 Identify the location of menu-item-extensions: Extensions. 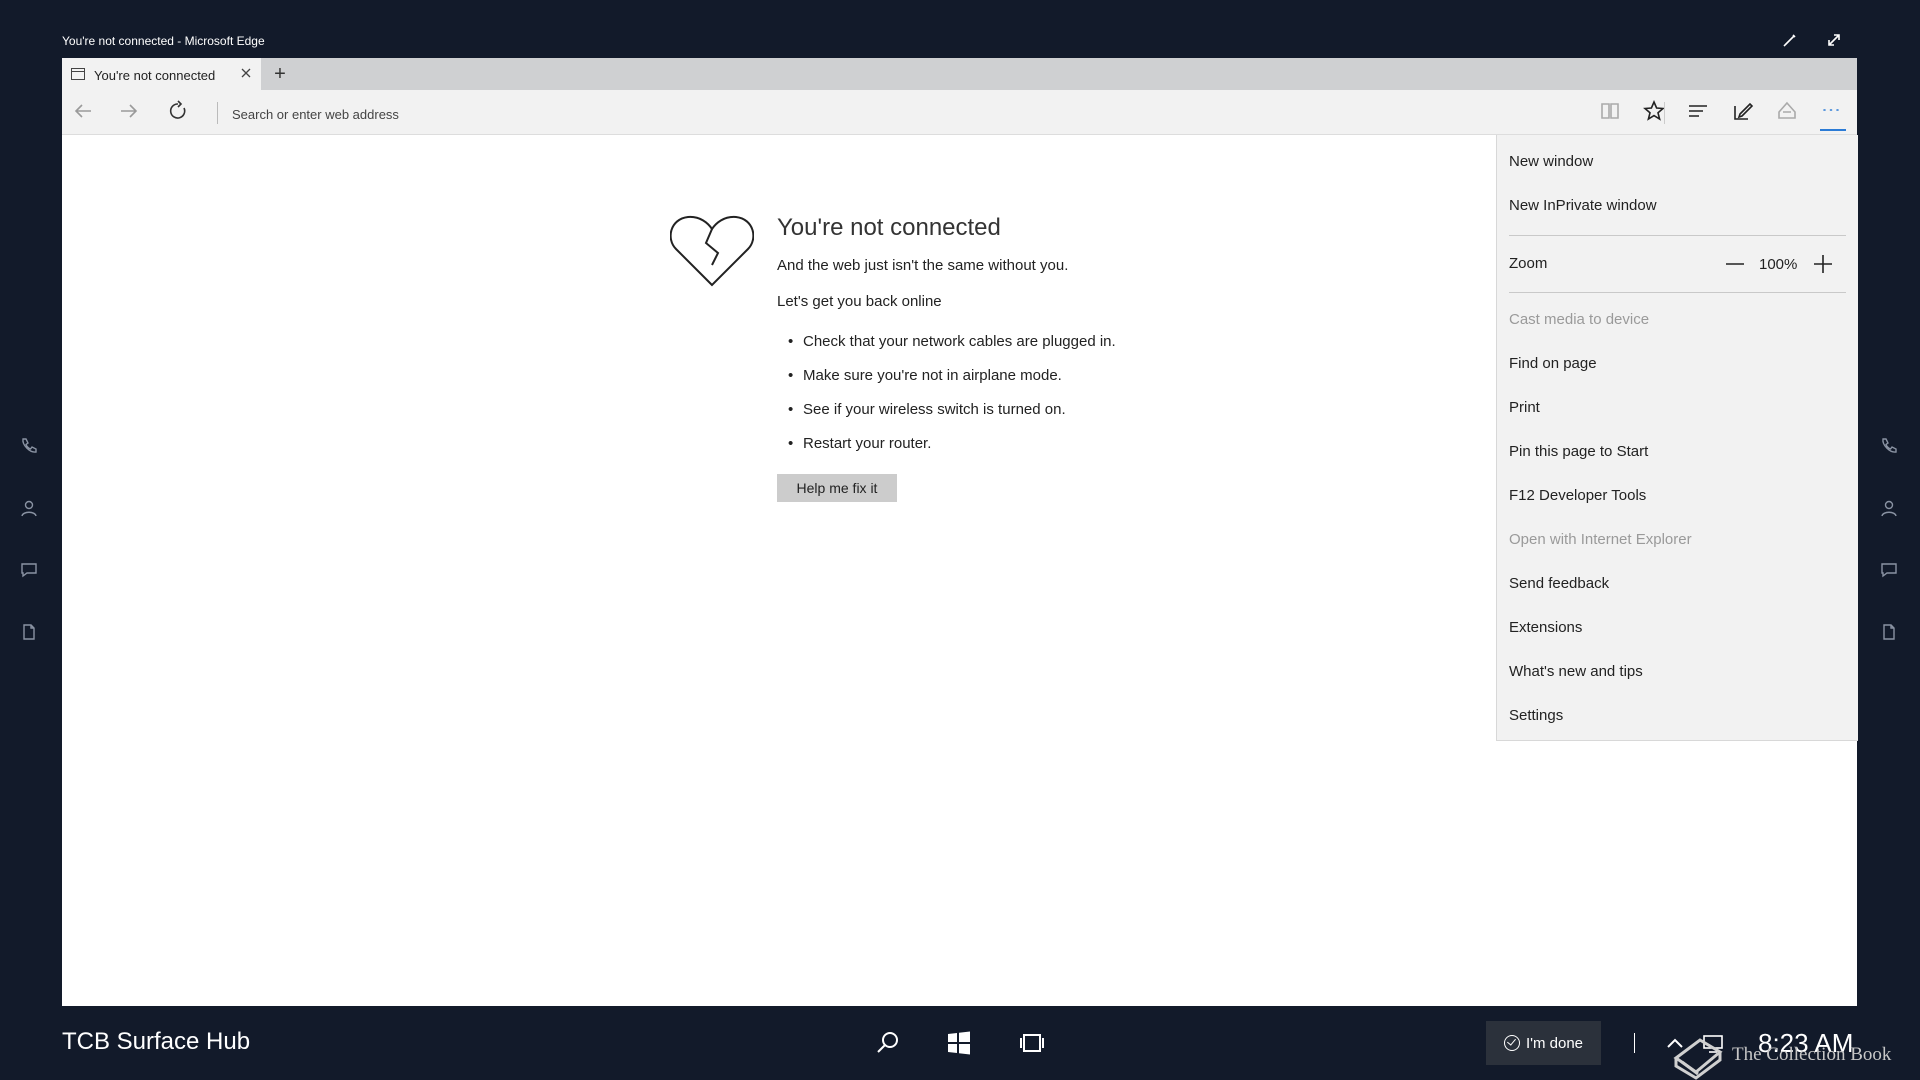
(1545, 627).